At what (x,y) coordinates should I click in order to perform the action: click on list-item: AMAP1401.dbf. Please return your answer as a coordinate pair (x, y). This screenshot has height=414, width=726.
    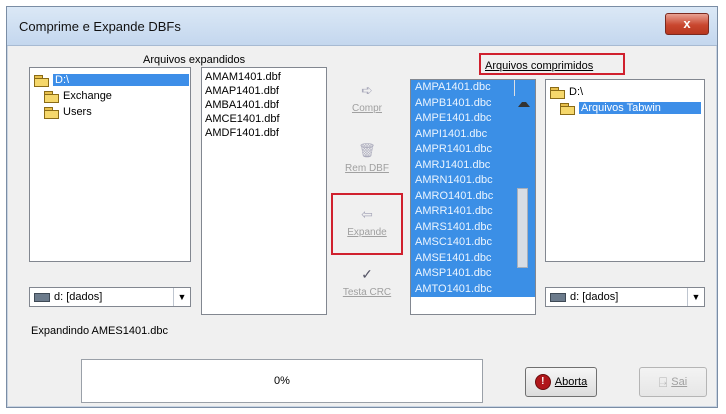
    Looking at the image, I should click on (264, 91).